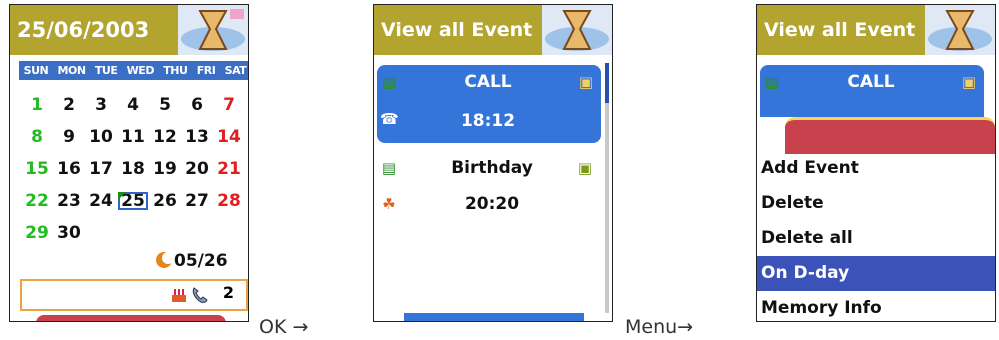  I want to click on header-date: 25/06/2003, so click(83, 30).